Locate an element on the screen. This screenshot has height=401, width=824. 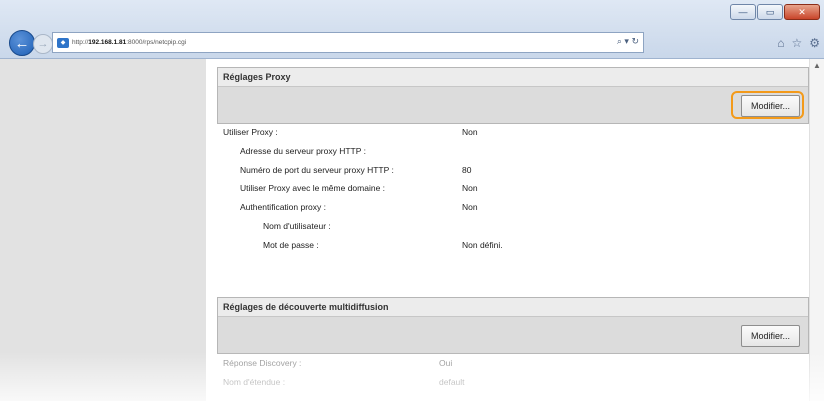
discovery-settings-title: Réglages de découverte multidiffusion is located at coordinates (513, 307).